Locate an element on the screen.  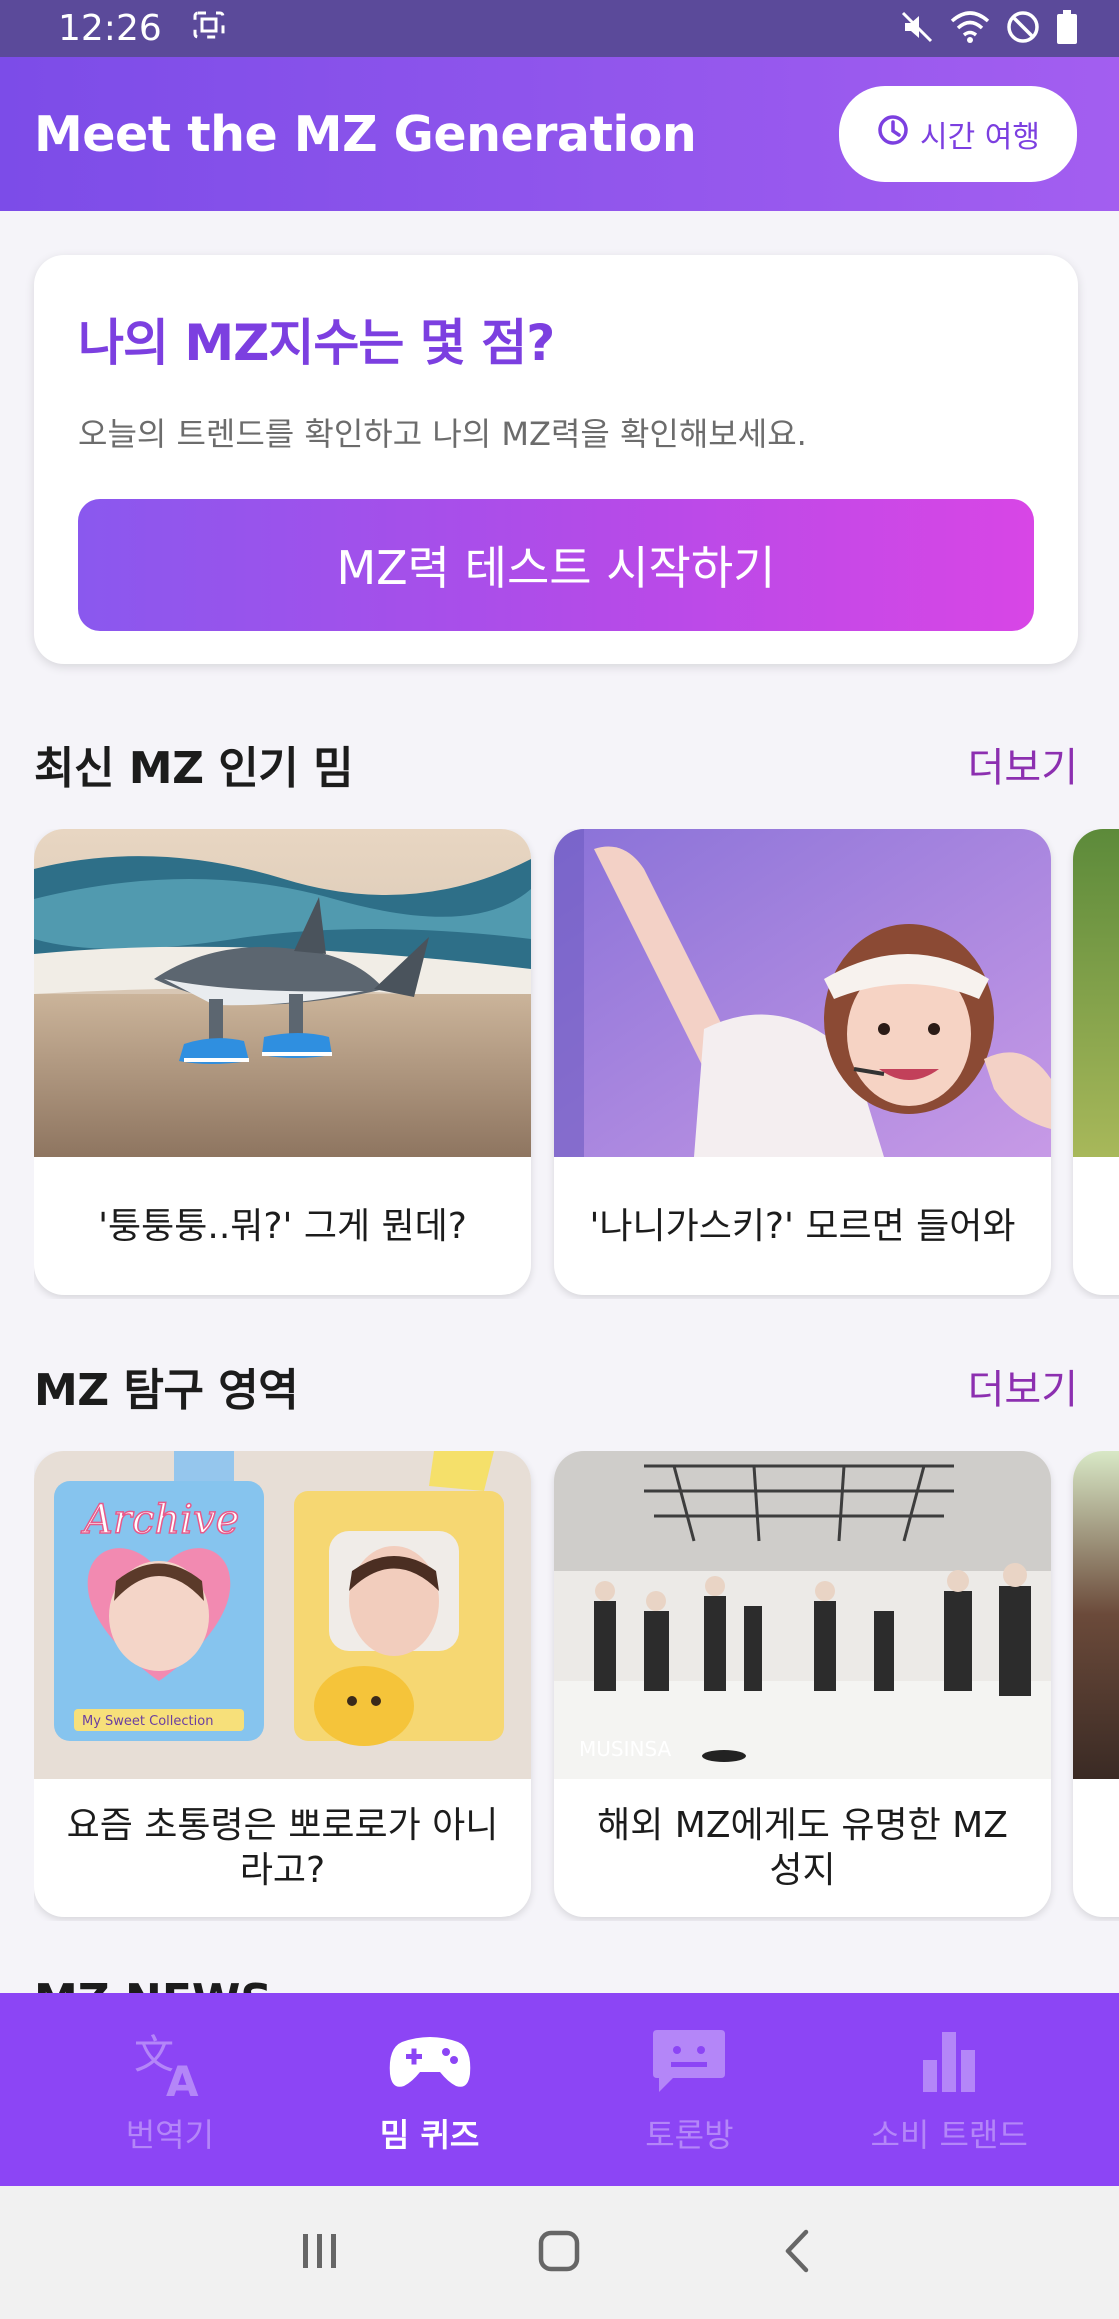
svg-text: A is located at coordinates (182, 2078).